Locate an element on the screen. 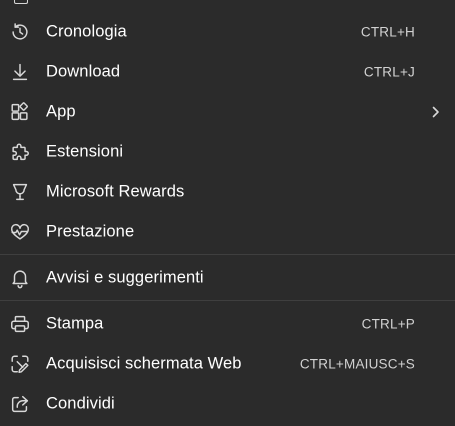  bell-icon is located at coordinates (20, 278).